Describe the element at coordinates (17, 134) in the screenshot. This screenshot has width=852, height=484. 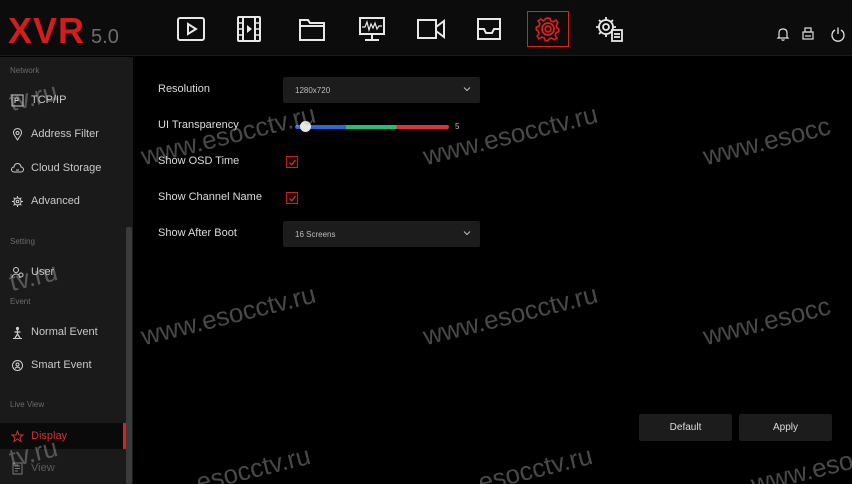
I see `location-icon` at that location.